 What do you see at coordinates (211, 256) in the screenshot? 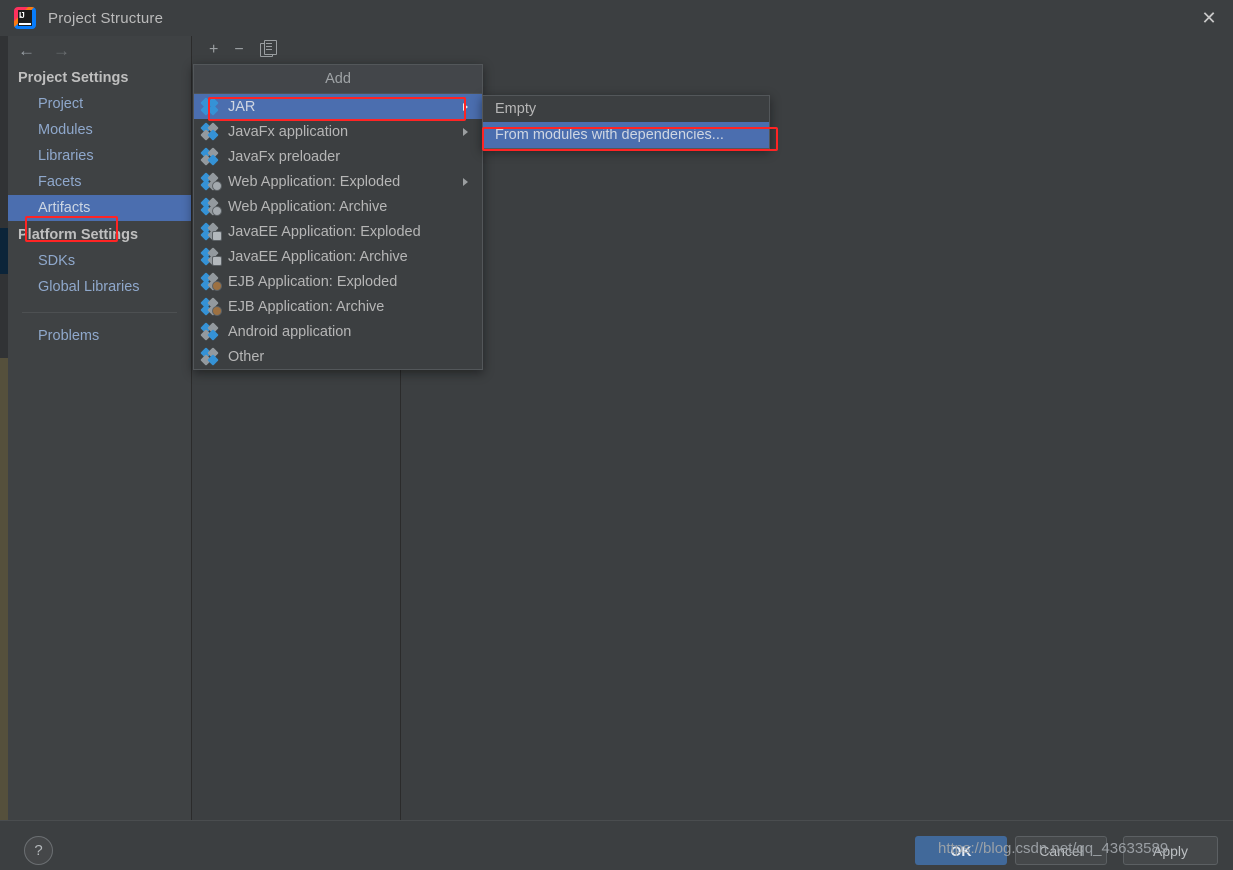
I see `javaee-archive-icon` at bounding box center [211, 256].